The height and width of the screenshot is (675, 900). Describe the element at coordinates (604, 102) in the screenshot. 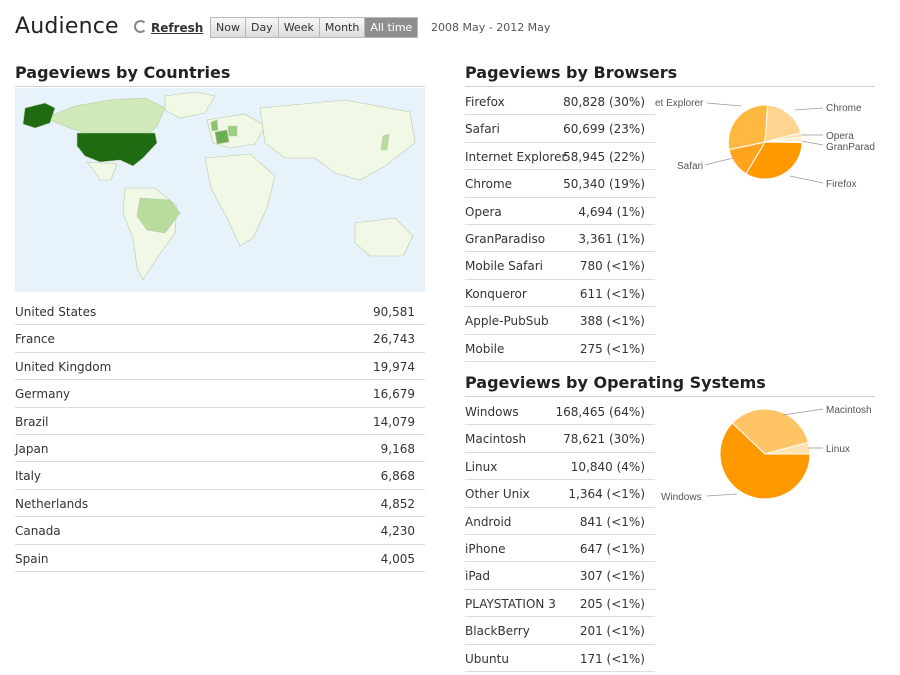

I see `browser-value: 80,828 (30%)` at that location.